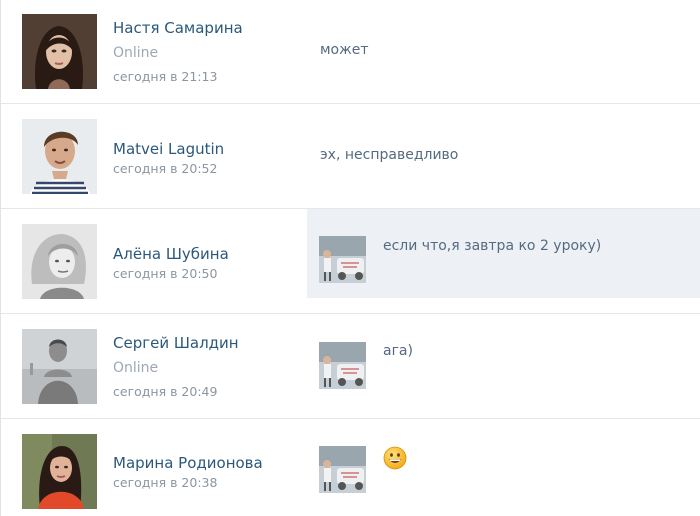 The image size is (700, 516). Describe the element at coordinates (503, 51) in the screenshot. I see `message-preview: может` at that location.